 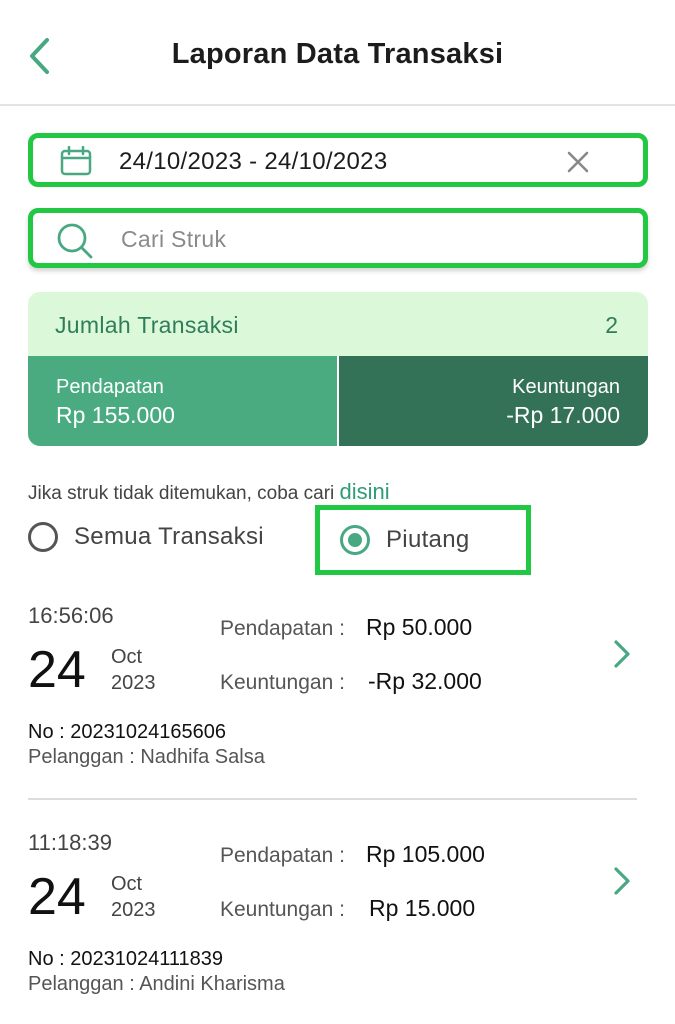 What do you see at coordinates (338, 324) in the screenshot?
I see `transaction-count-row: Jumlah Transaksi 2` at bounding box center [338, 324].